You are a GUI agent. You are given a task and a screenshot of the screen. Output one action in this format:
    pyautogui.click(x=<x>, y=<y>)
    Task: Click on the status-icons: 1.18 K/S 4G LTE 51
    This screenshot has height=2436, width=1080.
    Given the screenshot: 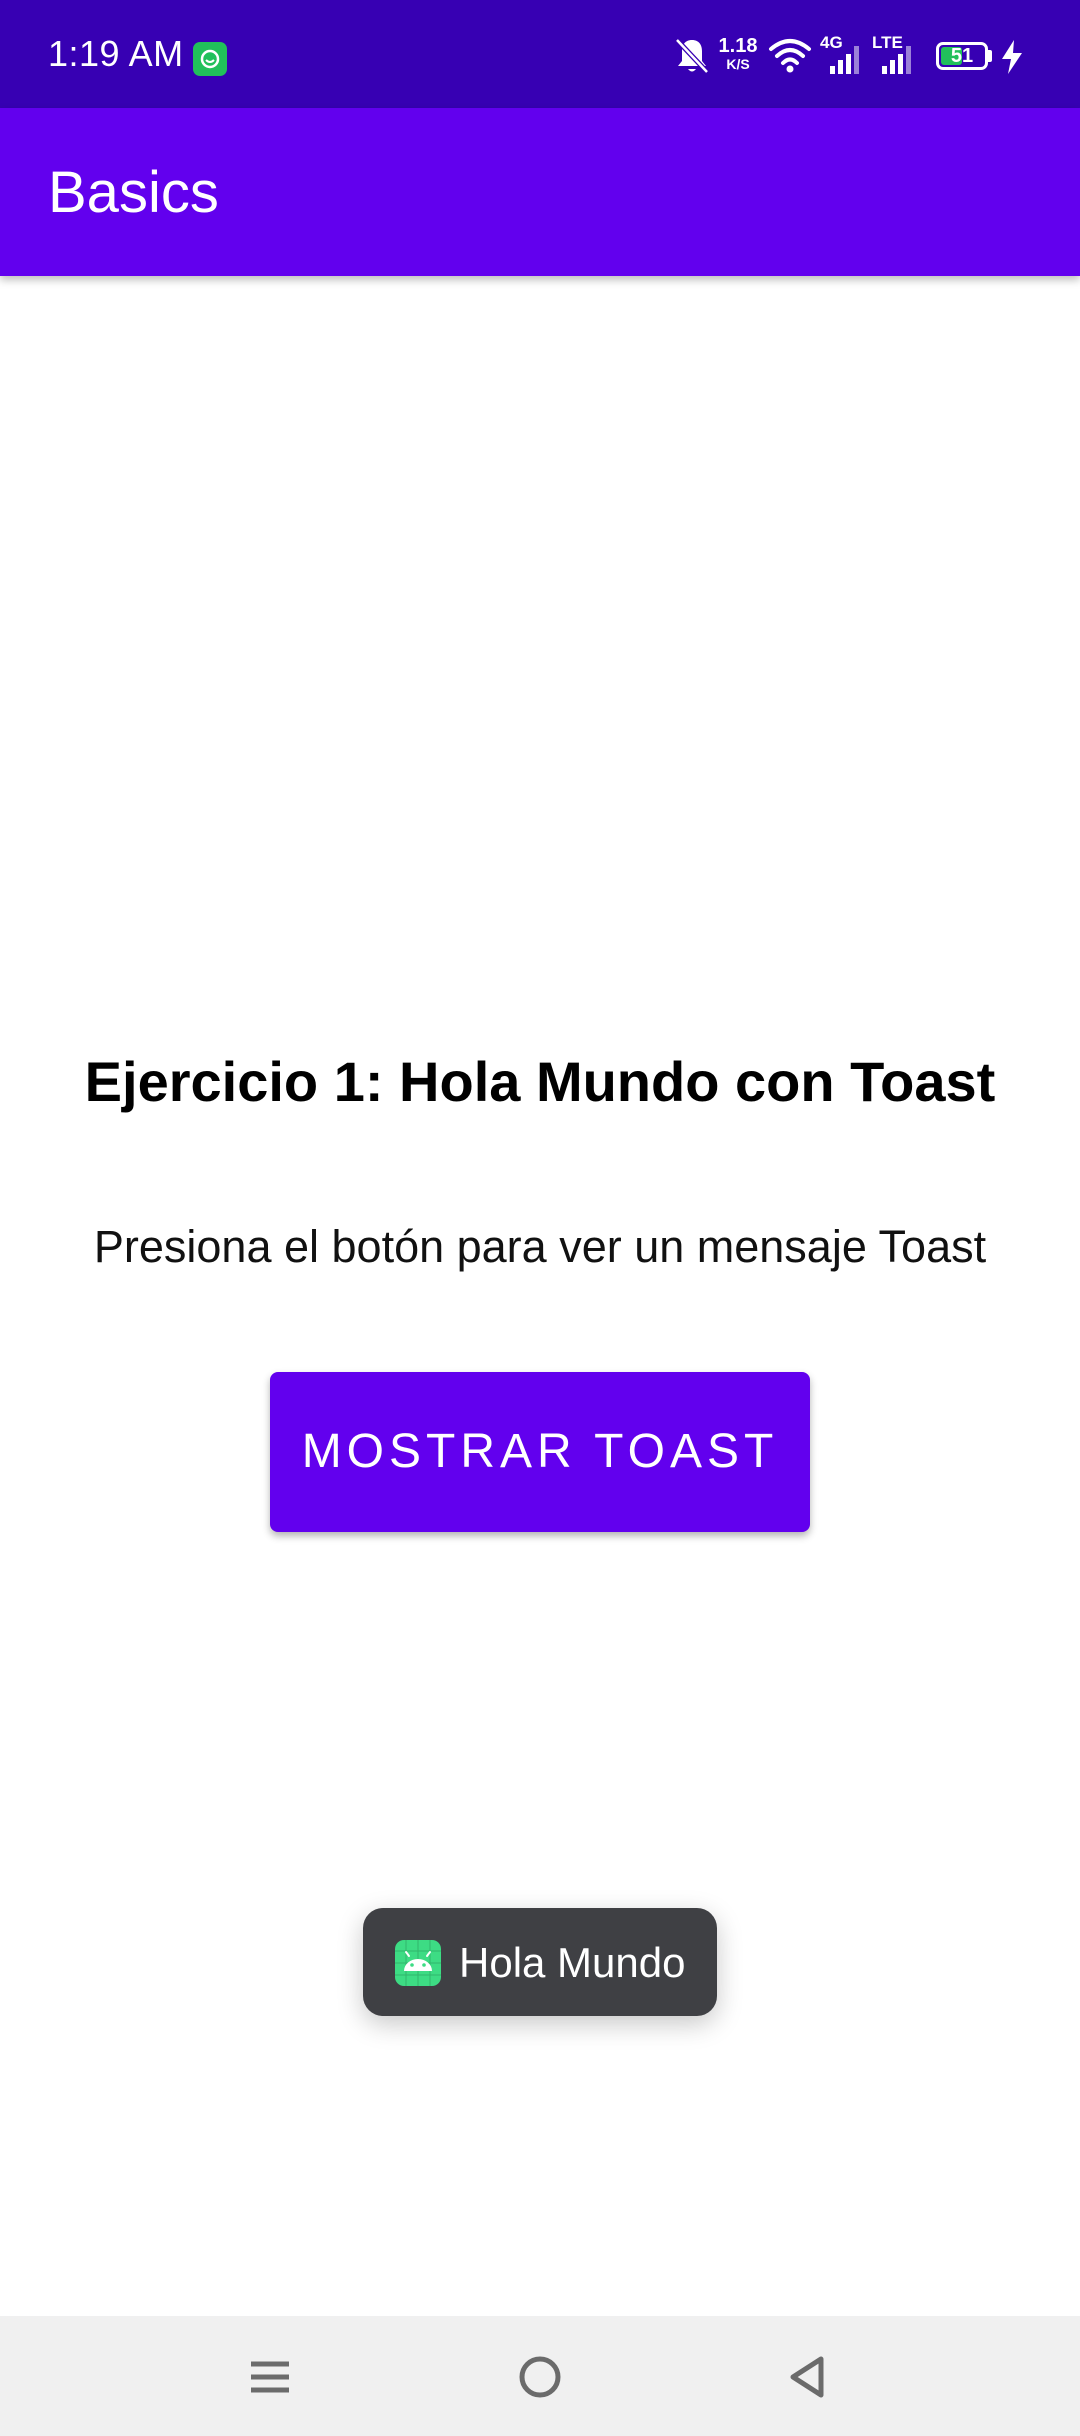 What is the action you would take?
    pyautogui.click(x=862, y=56)
    